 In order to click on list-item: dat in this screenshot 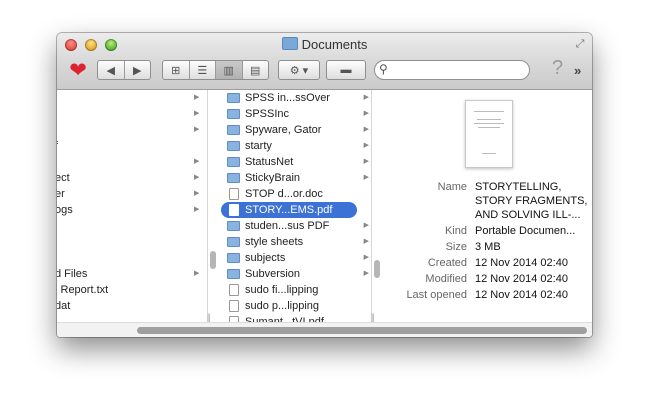, I will do `click(132, 306)`.